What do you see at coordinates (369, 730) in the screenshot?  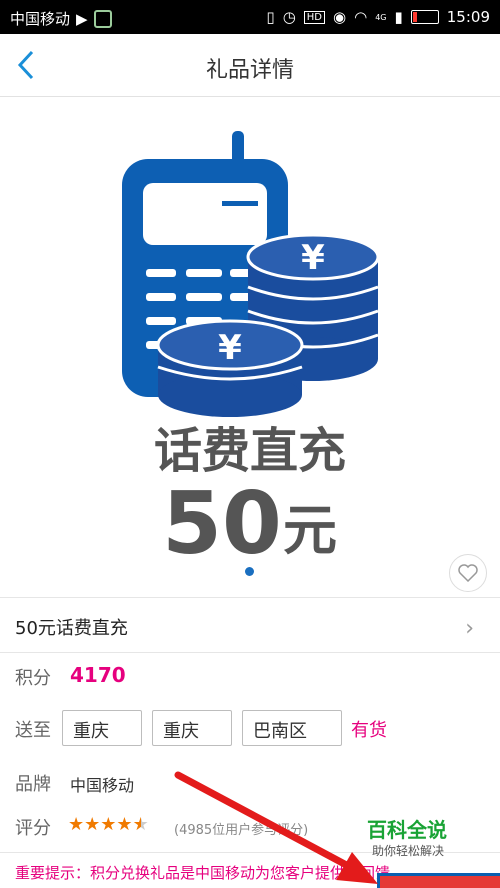 I see `stock-status: 有货` at bounding box center [369, 730].